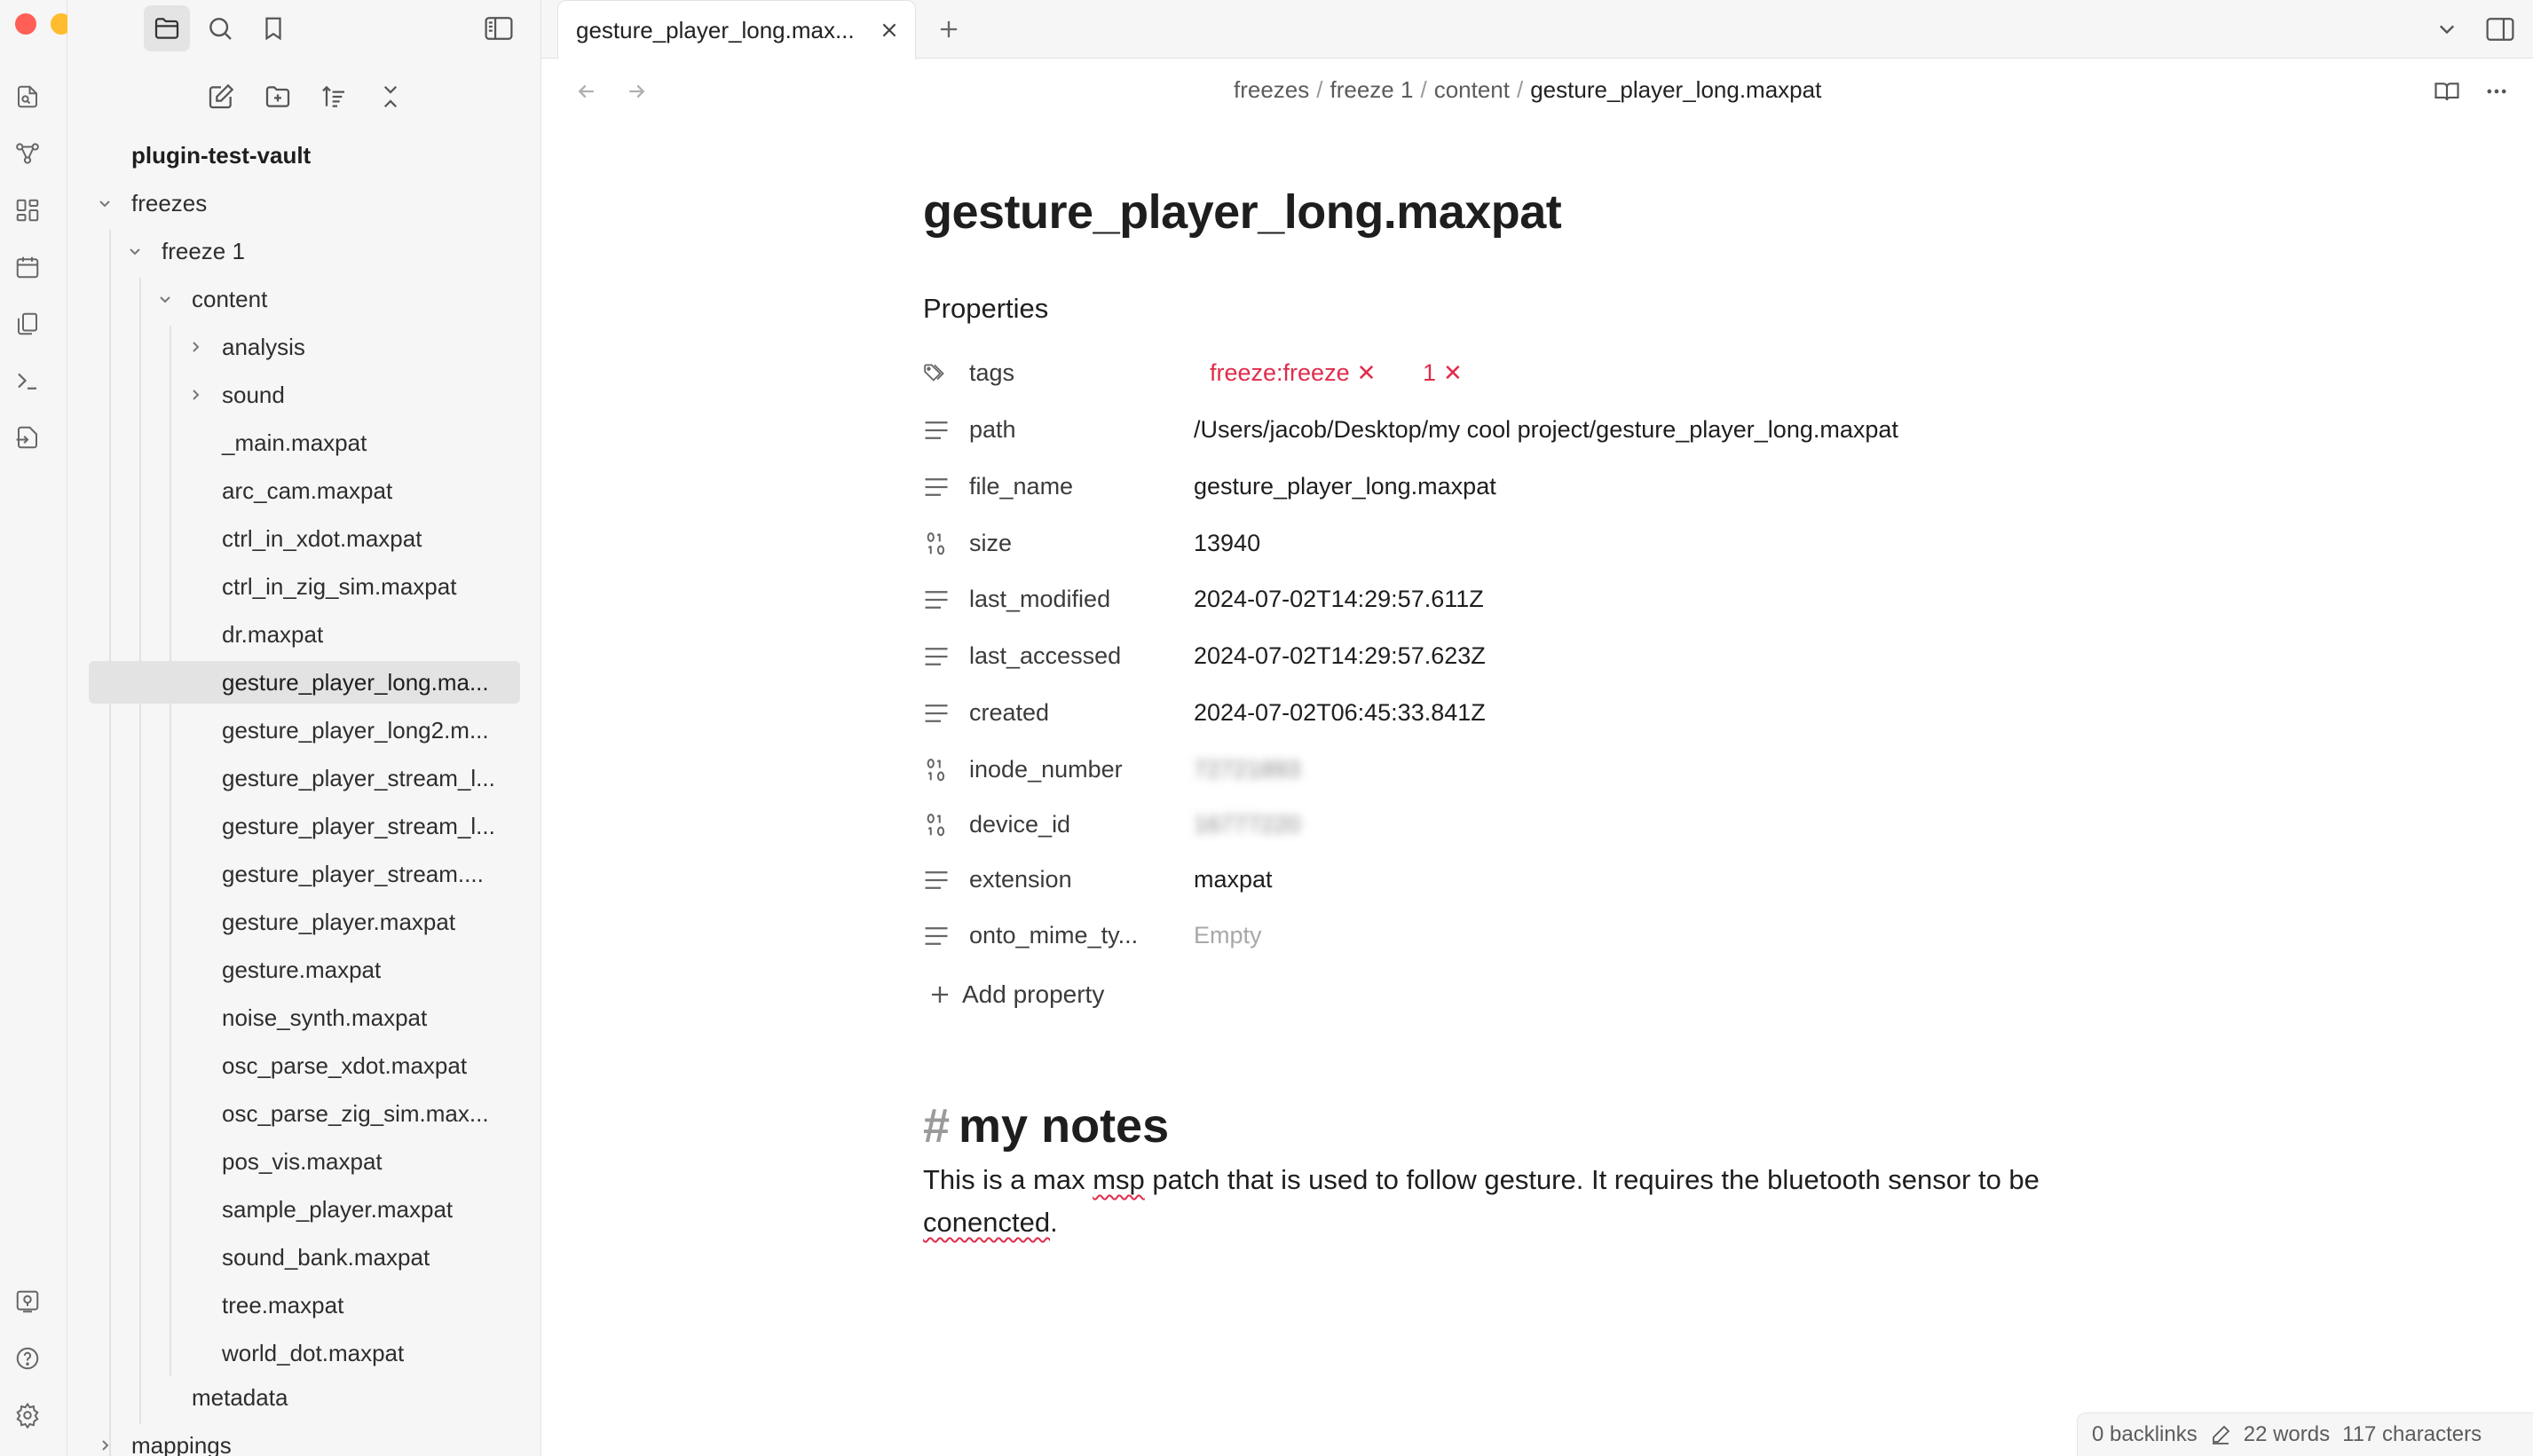 This screenshot has height=1456, width=2533. I want to click on window-close-button, so click(25, 24).